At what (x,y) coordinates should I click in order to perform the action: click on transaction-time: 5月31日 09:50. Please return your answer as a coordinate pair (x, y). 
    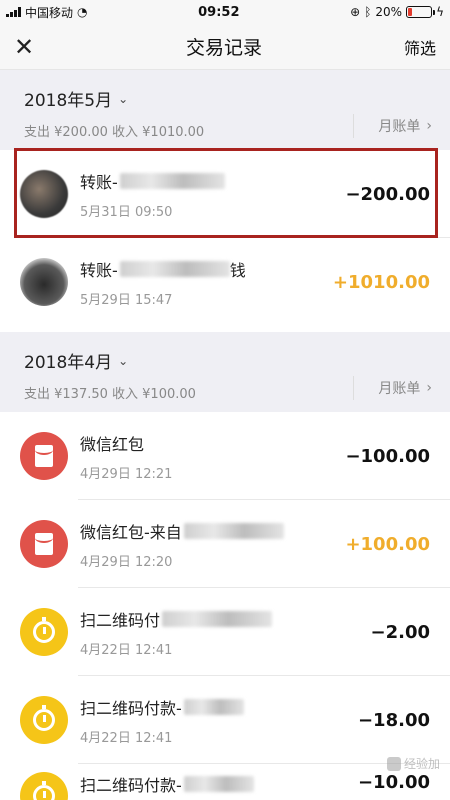
    Looking at the image, I should click on (126, 212).